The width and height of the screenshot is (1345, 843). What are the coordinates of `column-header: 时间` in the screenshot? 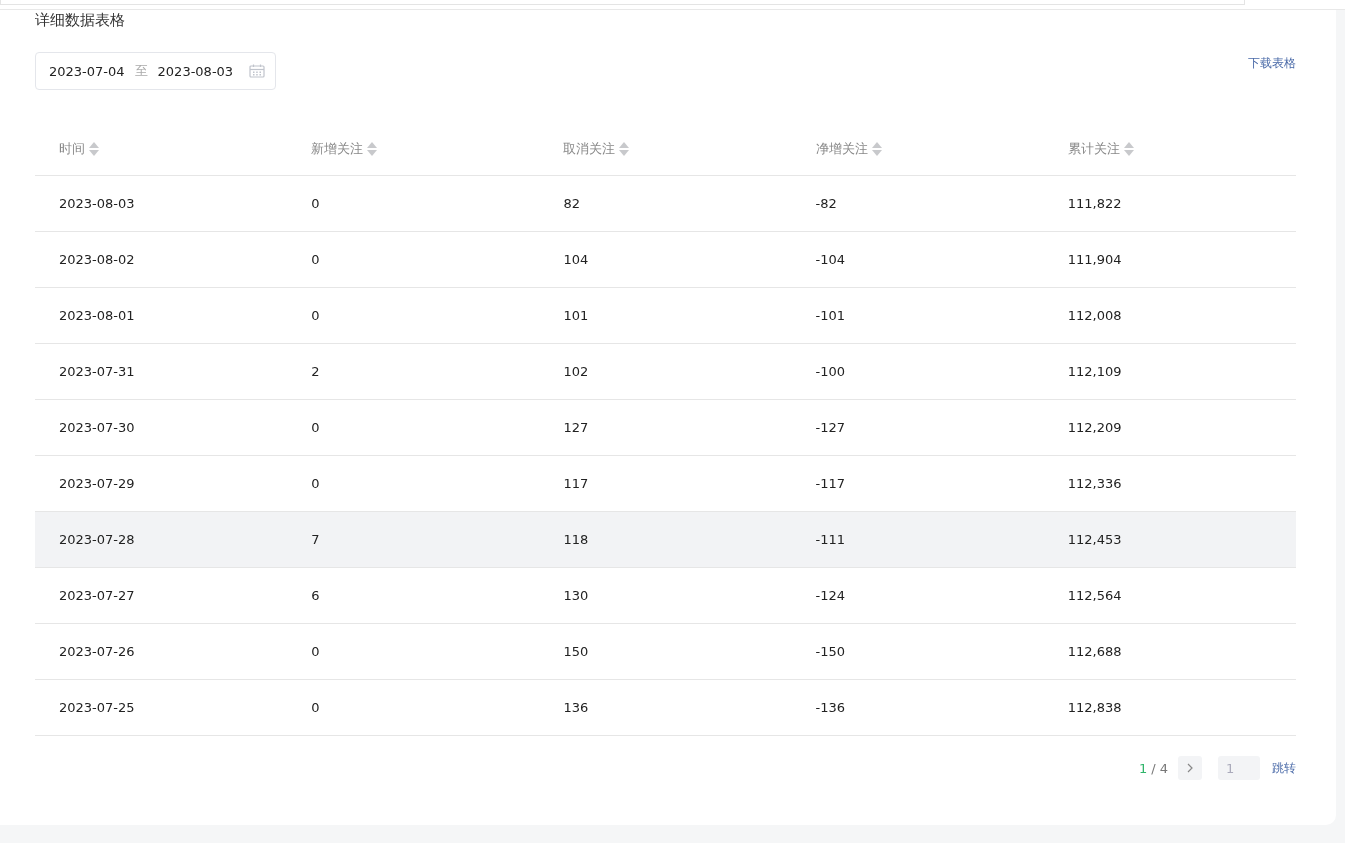 It's located at (72, 148).